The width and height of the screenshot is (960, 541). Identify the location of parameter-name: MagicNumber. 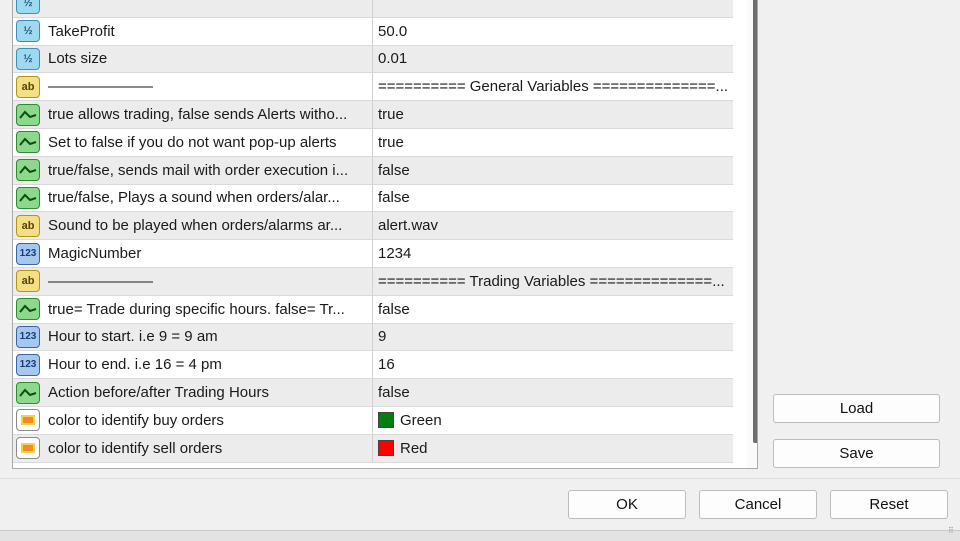
(95, 254).